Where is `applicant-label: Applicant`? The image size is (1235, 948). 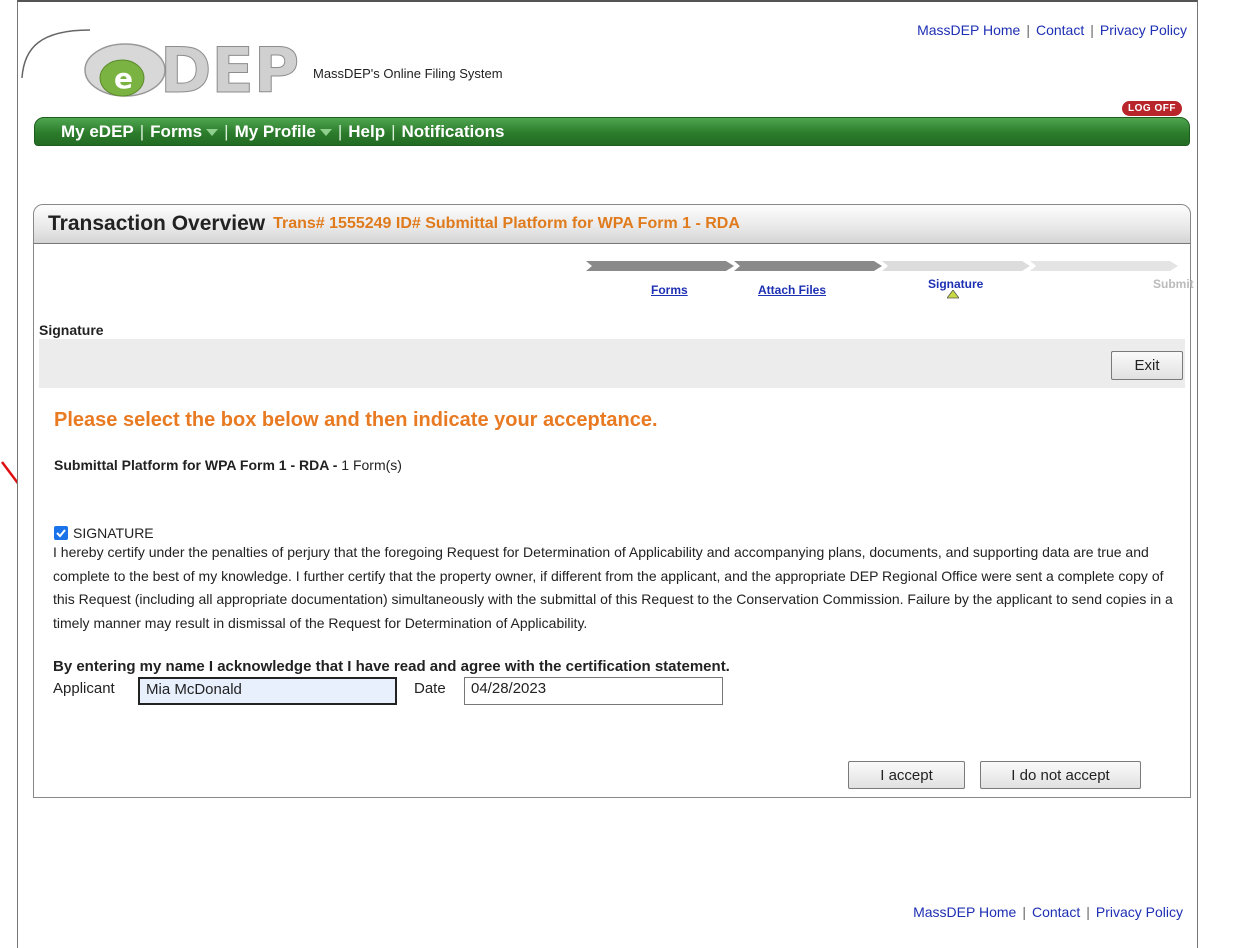 applicant-label: Applicant is located at coordinates (84, 688).